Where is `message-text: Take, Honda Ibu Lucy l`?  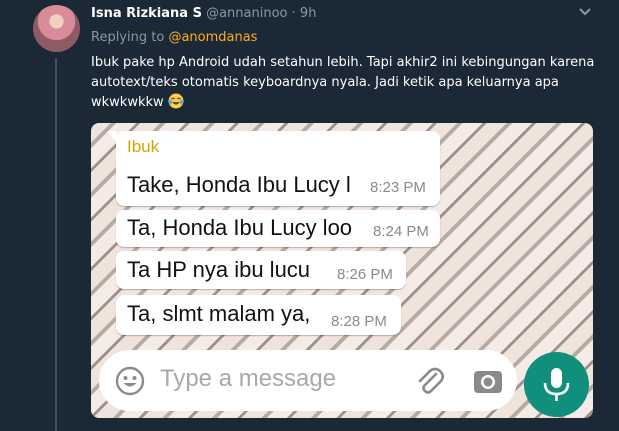
message-text: Take, Honda Ibu Lucy l is located at coordinates (239, 184).